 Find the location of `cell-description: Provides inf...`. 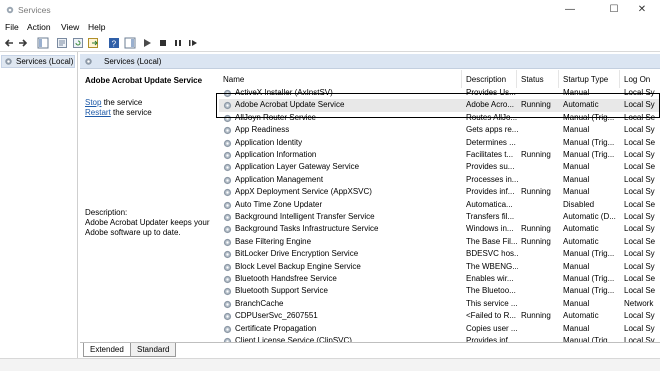

cell-description: Provides inf... is located at coordinates (490, 192).